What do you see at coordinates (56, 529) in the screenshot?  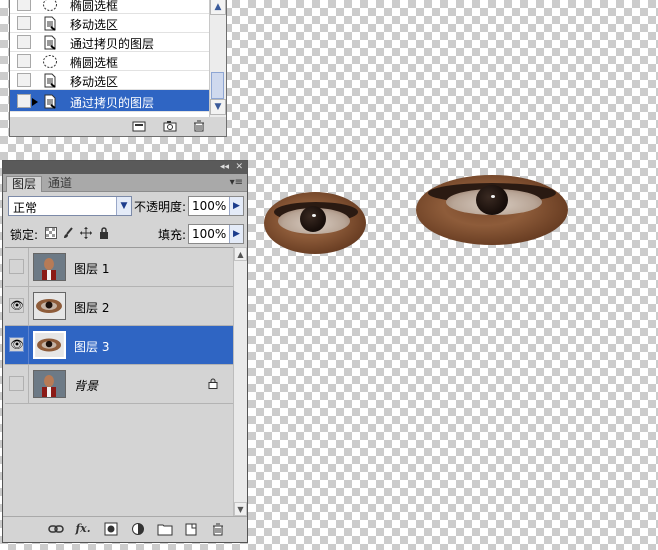 I see `link-layers-icon` at bounding box center [56, 529].